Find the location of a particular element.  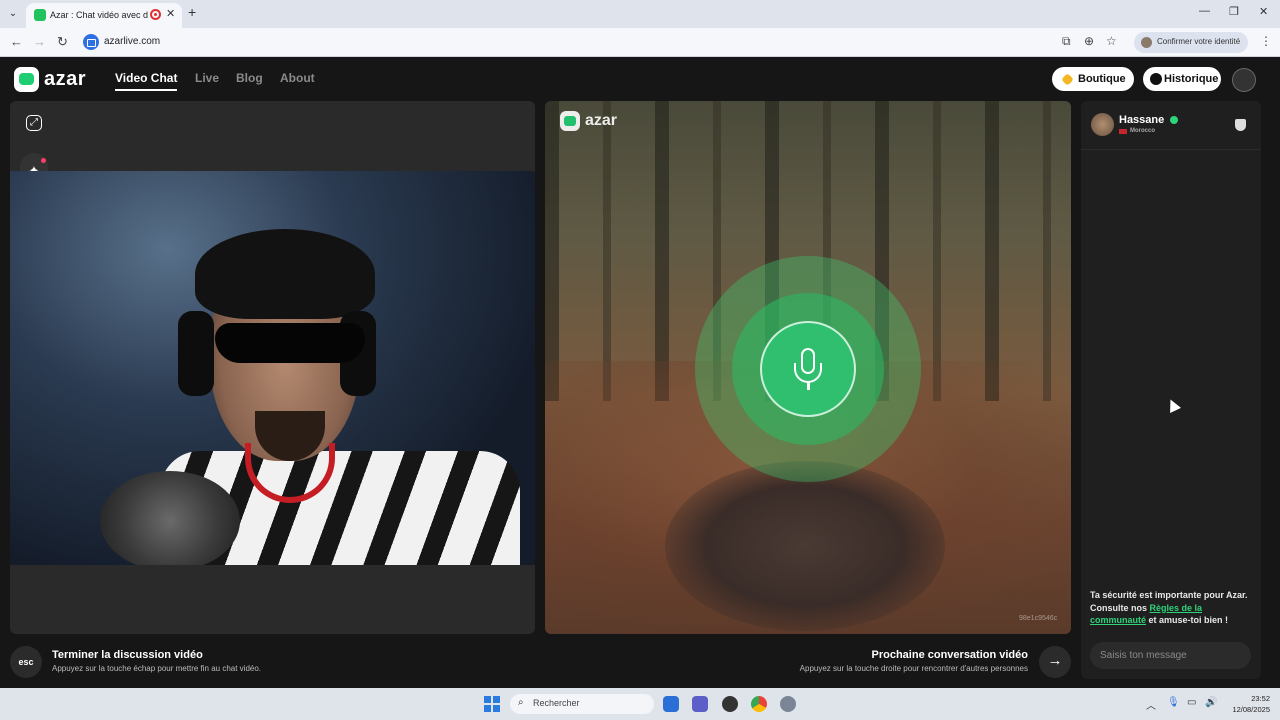

remote-azar-watermark: azar is located at coordinates (595, 122).